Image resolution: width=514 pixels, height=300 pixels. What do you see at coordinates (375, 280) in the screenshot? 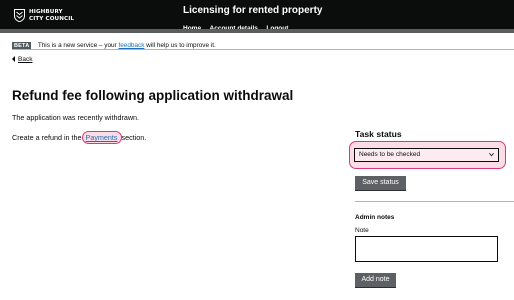
I see `add-note-button: Add note` at bounding box center [375, 280].